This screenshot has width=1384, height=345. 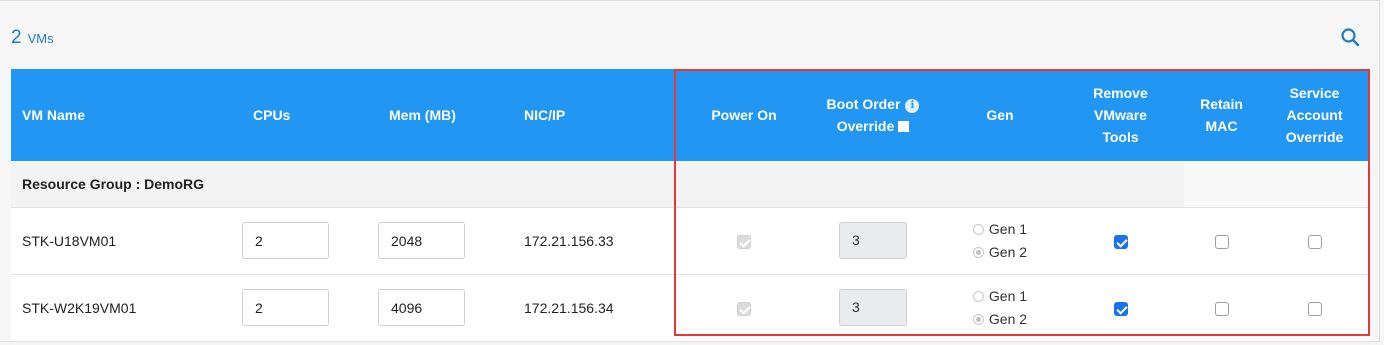 I want to click on nic-ip: 172.21.156.34, so click(x=599, y=308).